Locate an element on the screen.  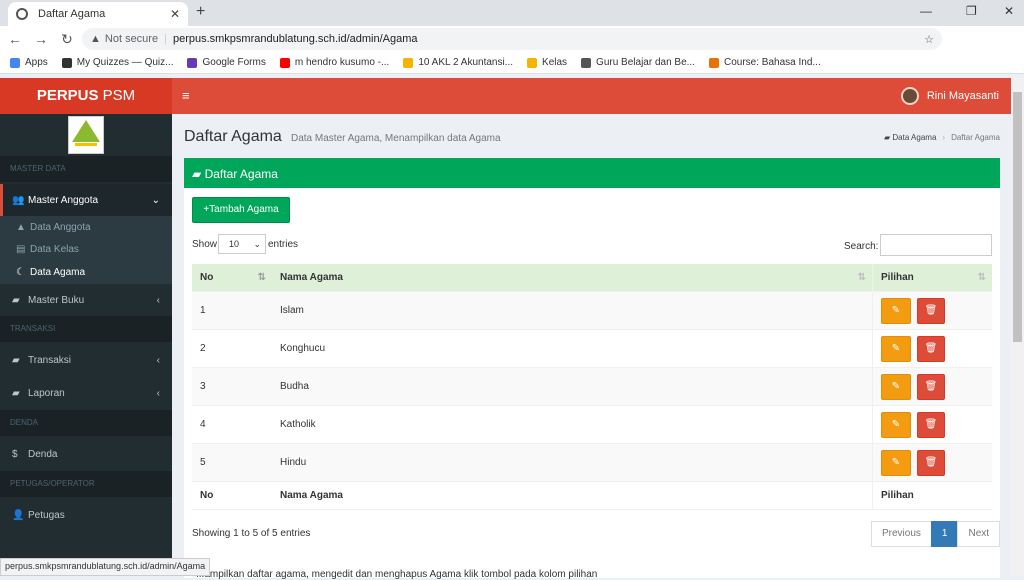
column-header-pilihan: Pilihan ⇅ is located at coordinates (932, 277).